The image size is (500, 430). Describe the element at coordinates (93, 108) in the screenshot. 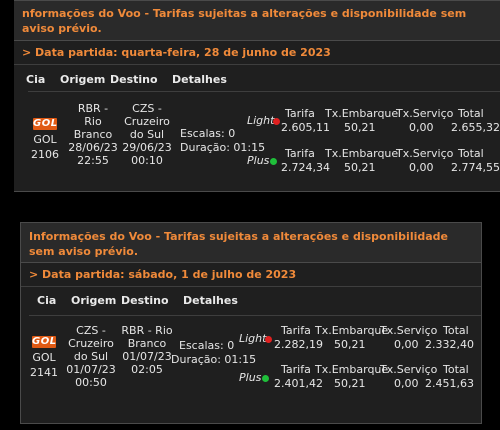

I see `origin-line: RBR -` at that location.